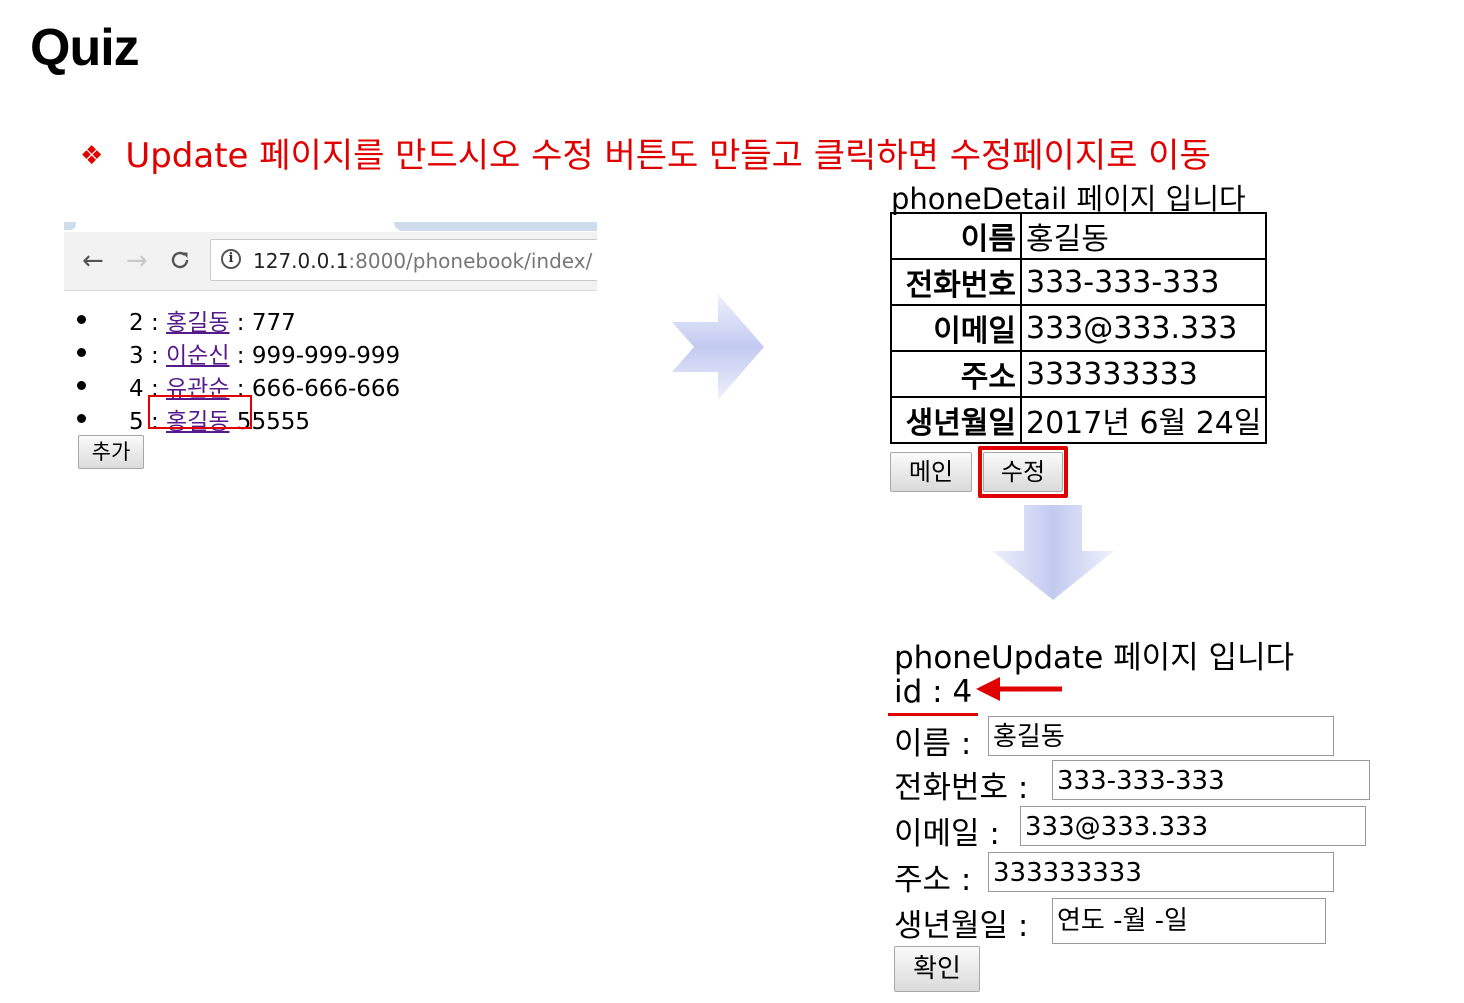 The image size is (1464, 1003). I want to click on entry-id: 2, so click(136, 323).